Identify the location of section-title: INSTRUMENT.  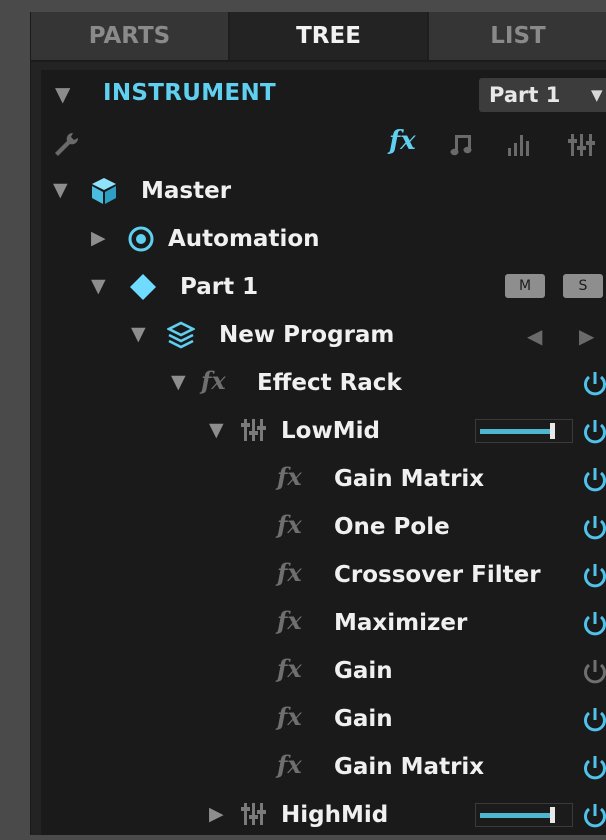
(189, 93).